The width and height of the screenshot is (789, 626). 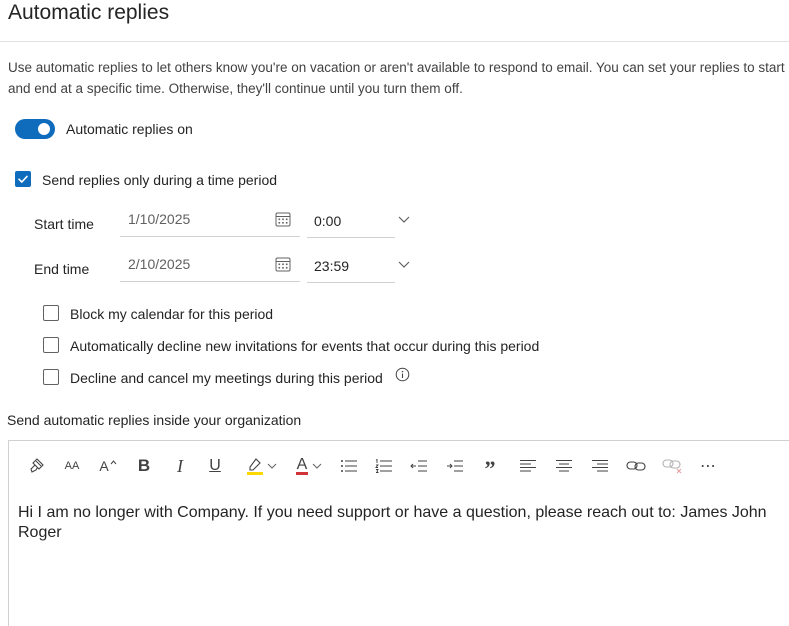 I want to click on format-painter-icon, so click(x=37, y=465).